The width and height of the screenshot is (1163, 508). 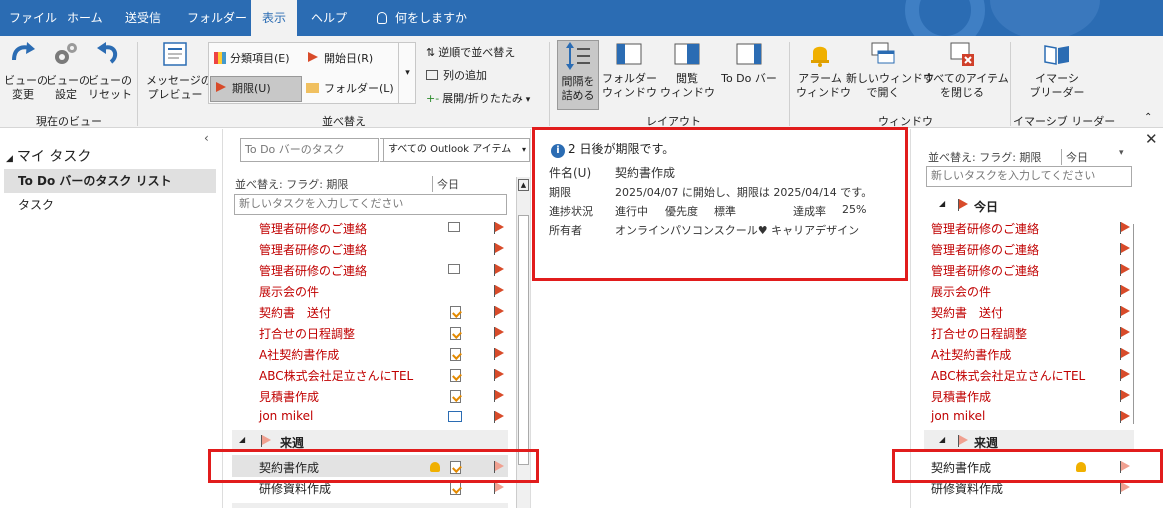 I want to click on message-preview-button: メッセージの プレビュー, so click(x=179, y=71).